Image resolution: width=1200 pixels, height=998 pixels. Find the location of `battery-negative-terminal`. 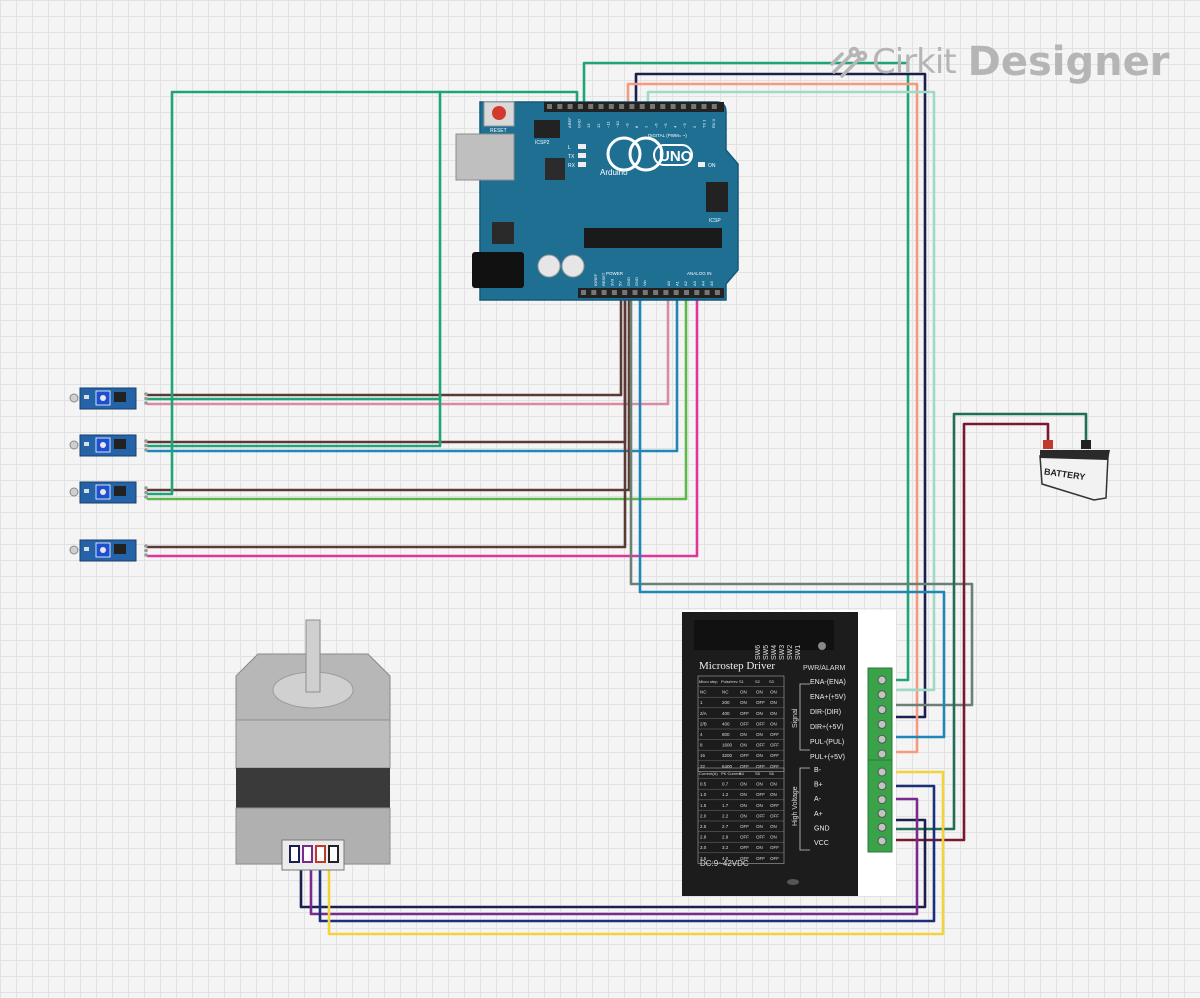

battery-negative-terminal is located at coordinates (1086, 444).